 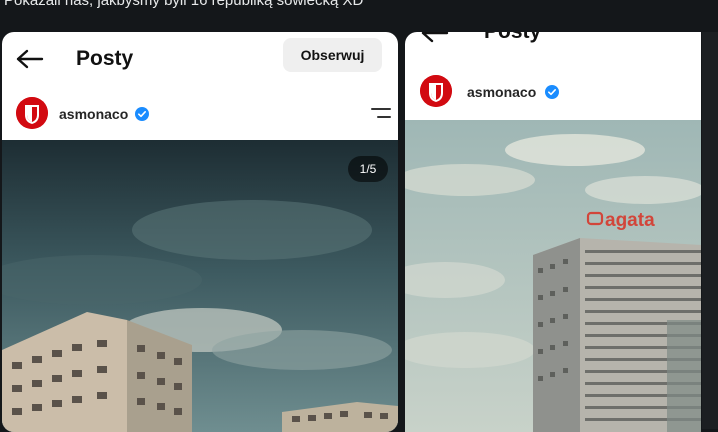 What do you see at coordinates (553, 46) in the screenshot?
I see `post-header: Posty` at bounding box center [553, 46].